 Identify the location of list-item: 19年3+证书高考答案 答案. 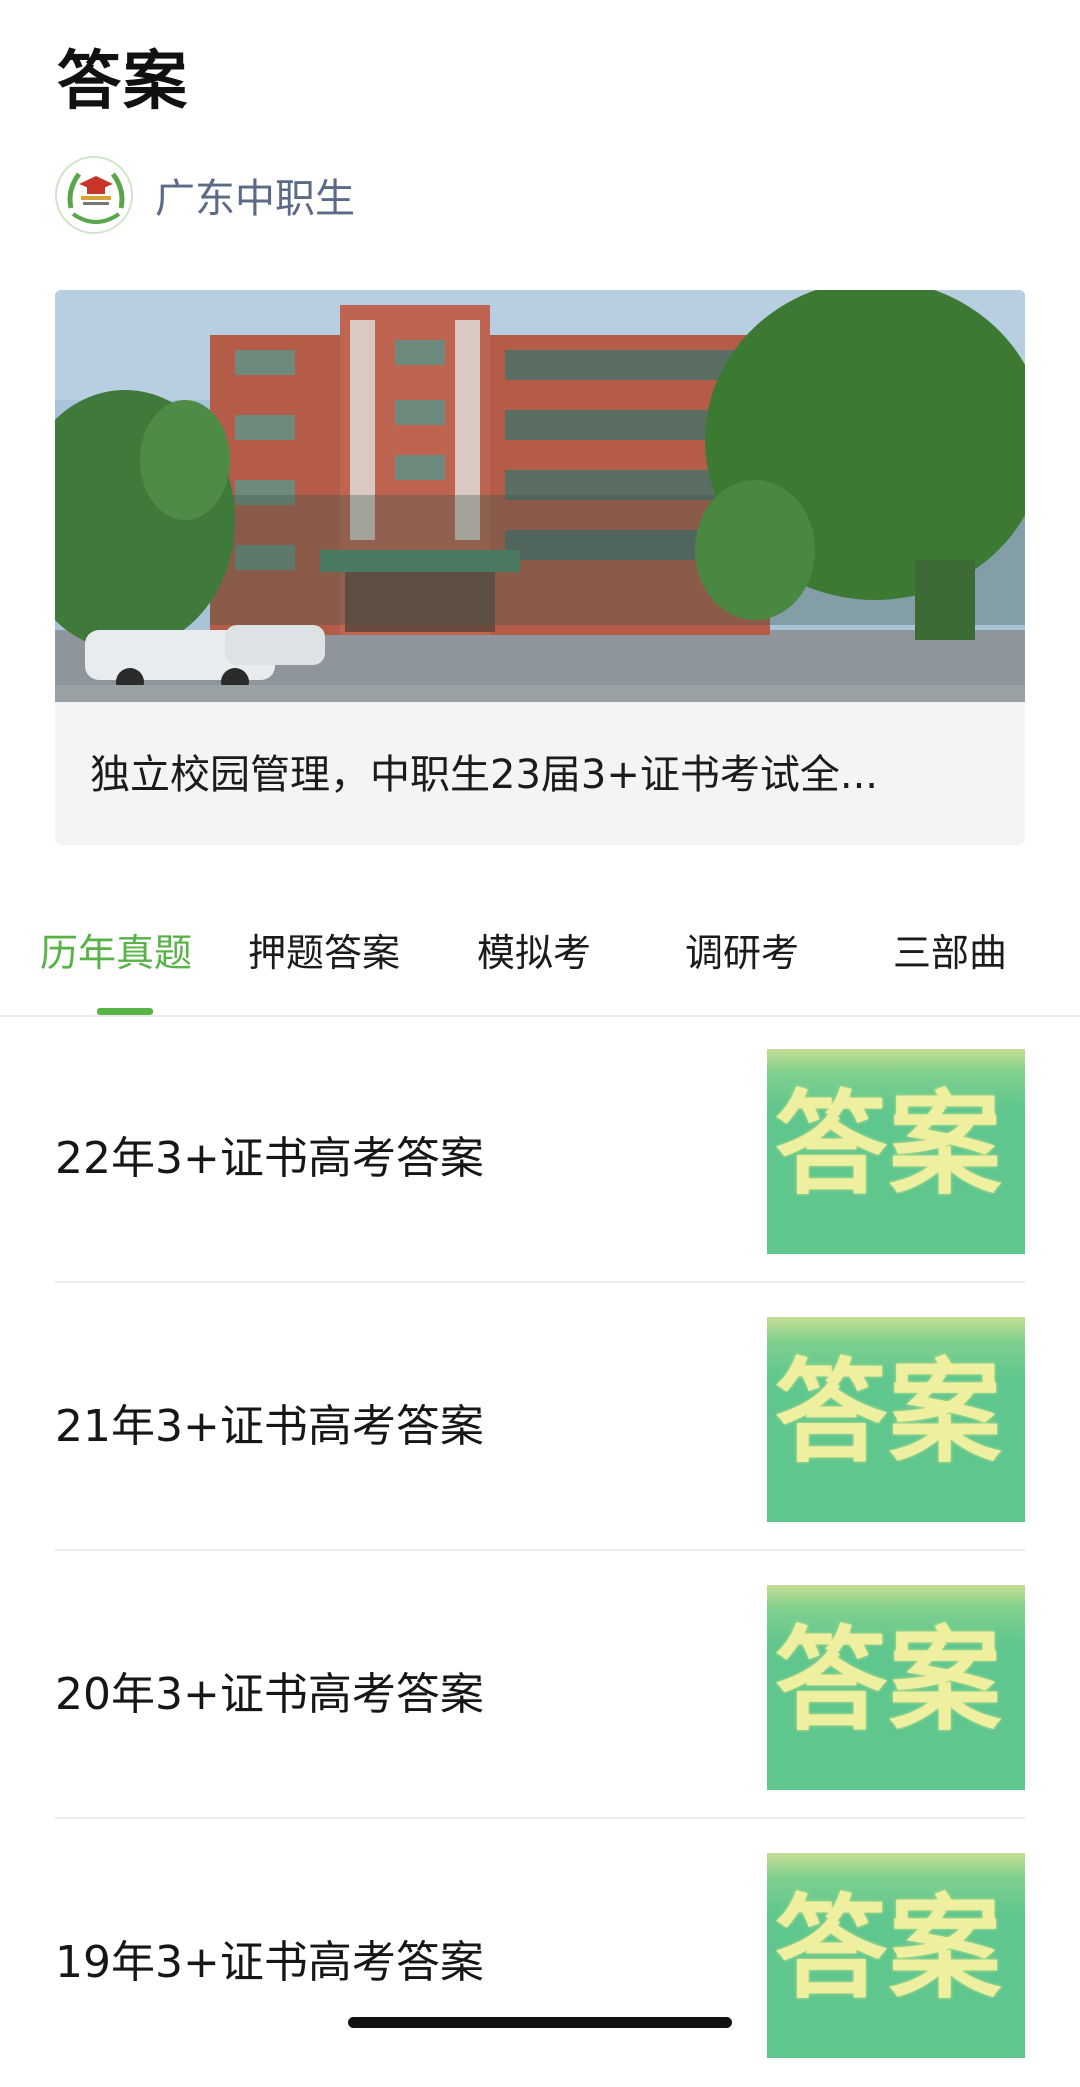
(540, 1953).